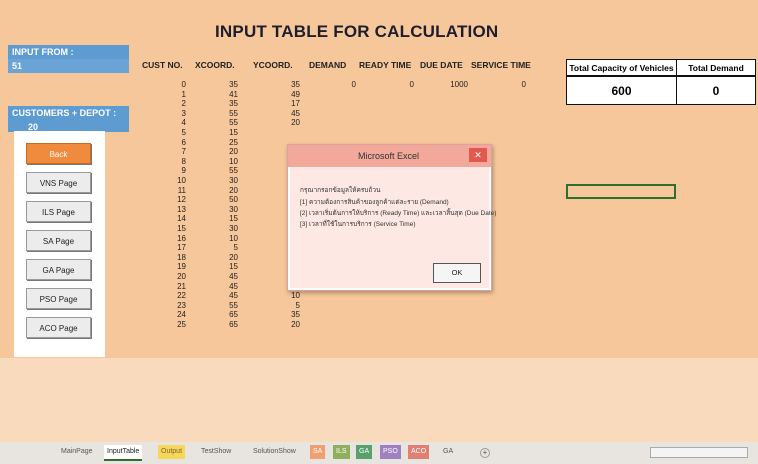 This screenshot has height=464, width=758. What do you see at coordinates (390, 452) in the screenshot?
I see `tab-pso: PSO` at bounding box center [390, 452].